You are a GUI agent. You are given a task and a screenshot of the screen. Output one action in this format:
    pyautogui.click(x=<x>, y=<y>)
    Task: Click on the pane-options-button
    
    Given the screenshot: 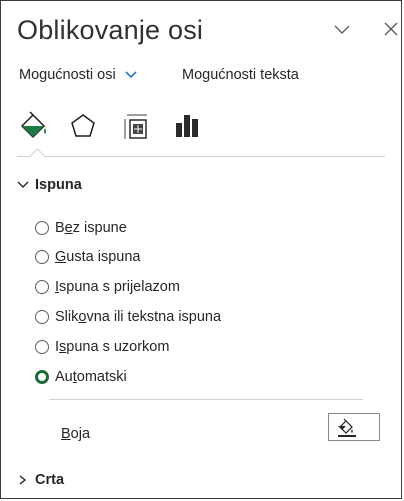 What is the action you would take?
    pyautogui.click(x=342, y=29)
    